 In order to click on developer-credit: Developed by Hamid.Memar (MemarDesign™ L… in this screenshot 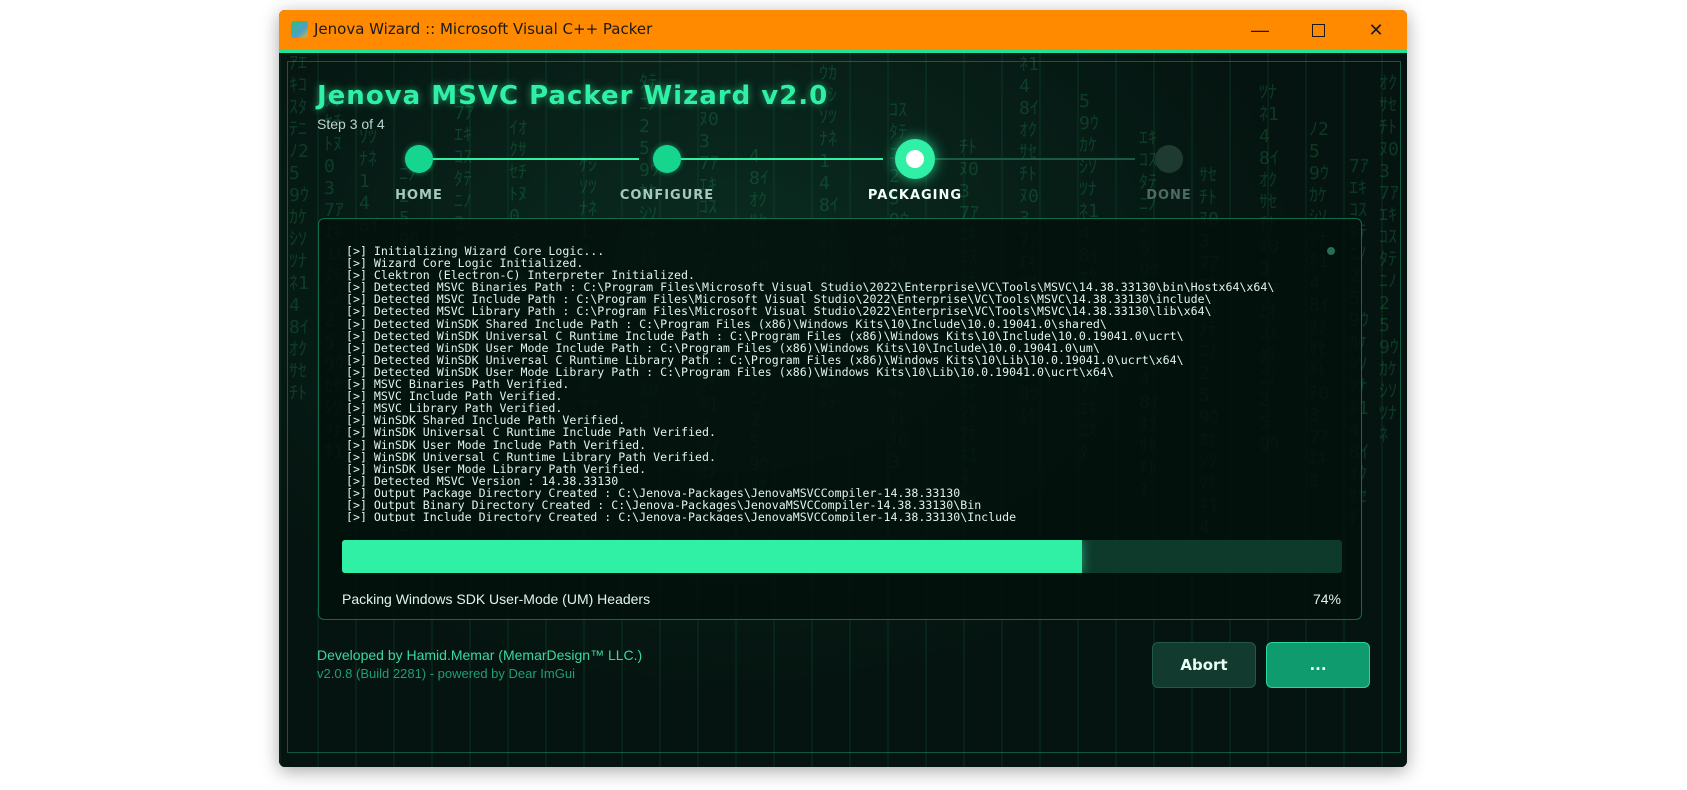, I will do `click(480, 655)`.